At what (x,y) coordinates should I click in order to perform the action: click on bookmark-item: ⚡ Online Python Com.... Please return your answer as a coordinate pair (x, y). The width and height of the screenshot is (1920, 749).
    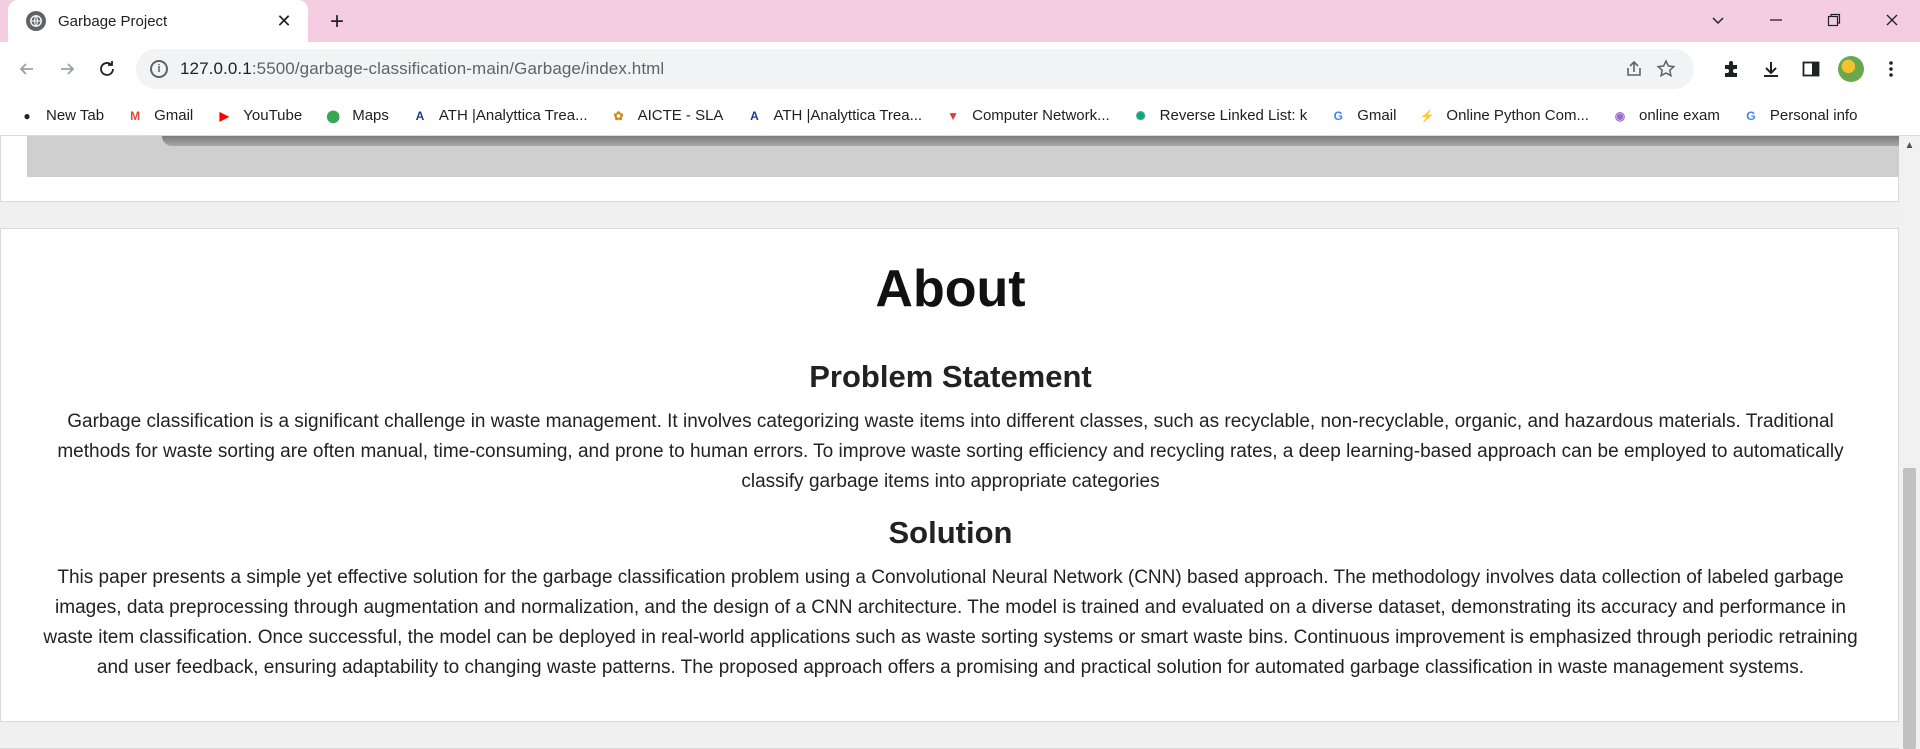
    Looking at the image, I should click on (1508, 116).